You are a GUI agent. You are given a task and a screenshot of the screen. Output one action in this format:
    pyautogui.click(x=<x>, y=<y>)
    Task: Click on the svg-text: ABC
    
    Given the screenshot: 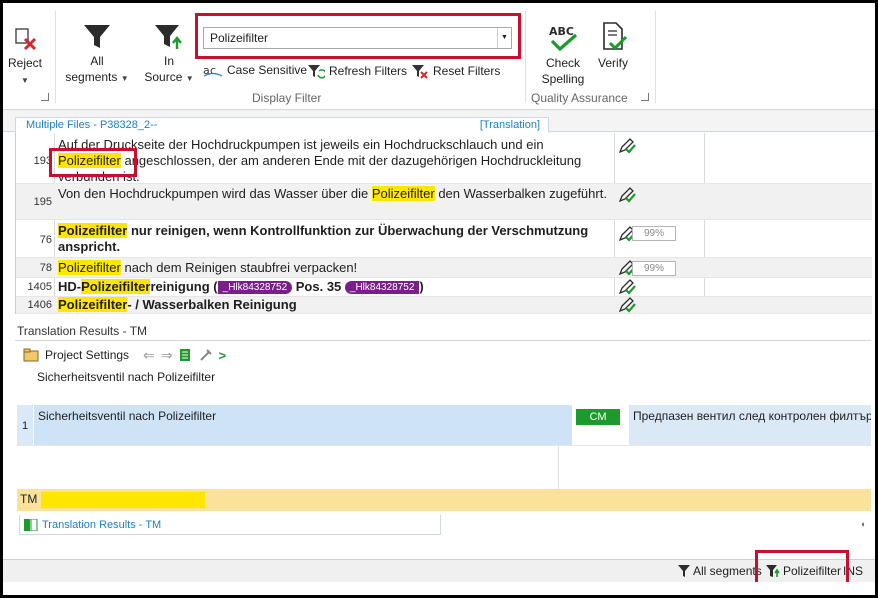 What is the action you would take?
    pyautogui.click(x=561, y=31)
    